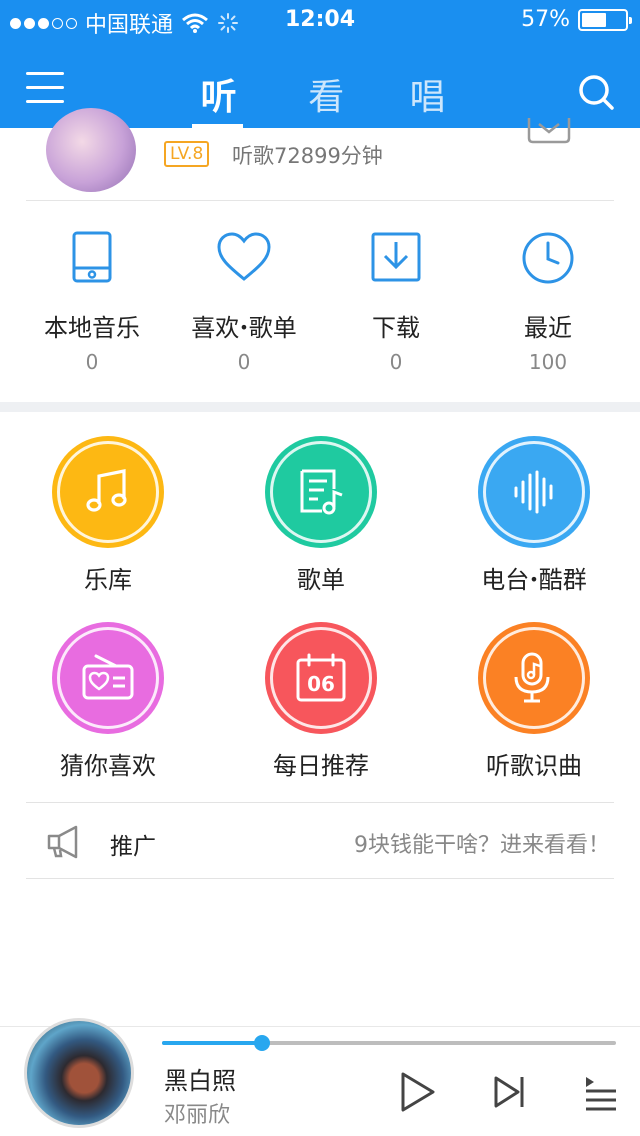 Image resolution: width=640 pixels, height=1136 pixels. I want to click on daily-badge: 06, so click(321, 678).